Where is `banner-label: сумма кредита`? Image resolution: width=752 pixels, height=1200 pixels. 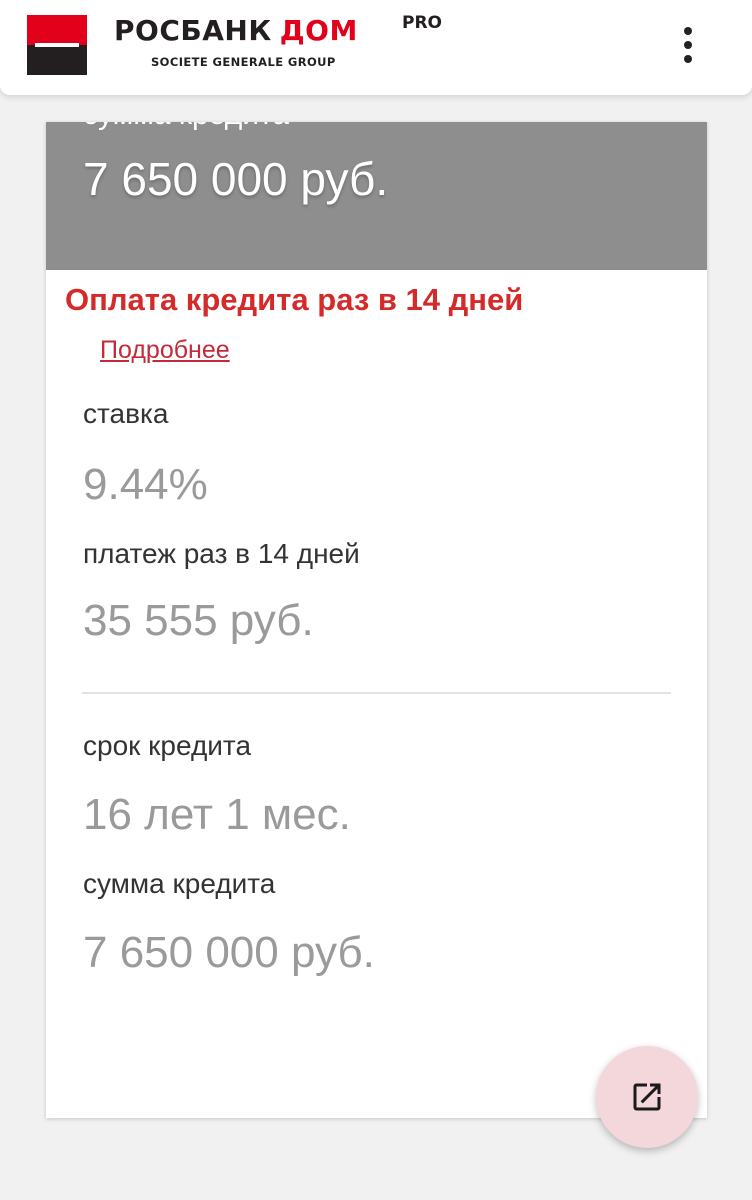 banner-label: сумма кредита is located at coordinates (186, 127).